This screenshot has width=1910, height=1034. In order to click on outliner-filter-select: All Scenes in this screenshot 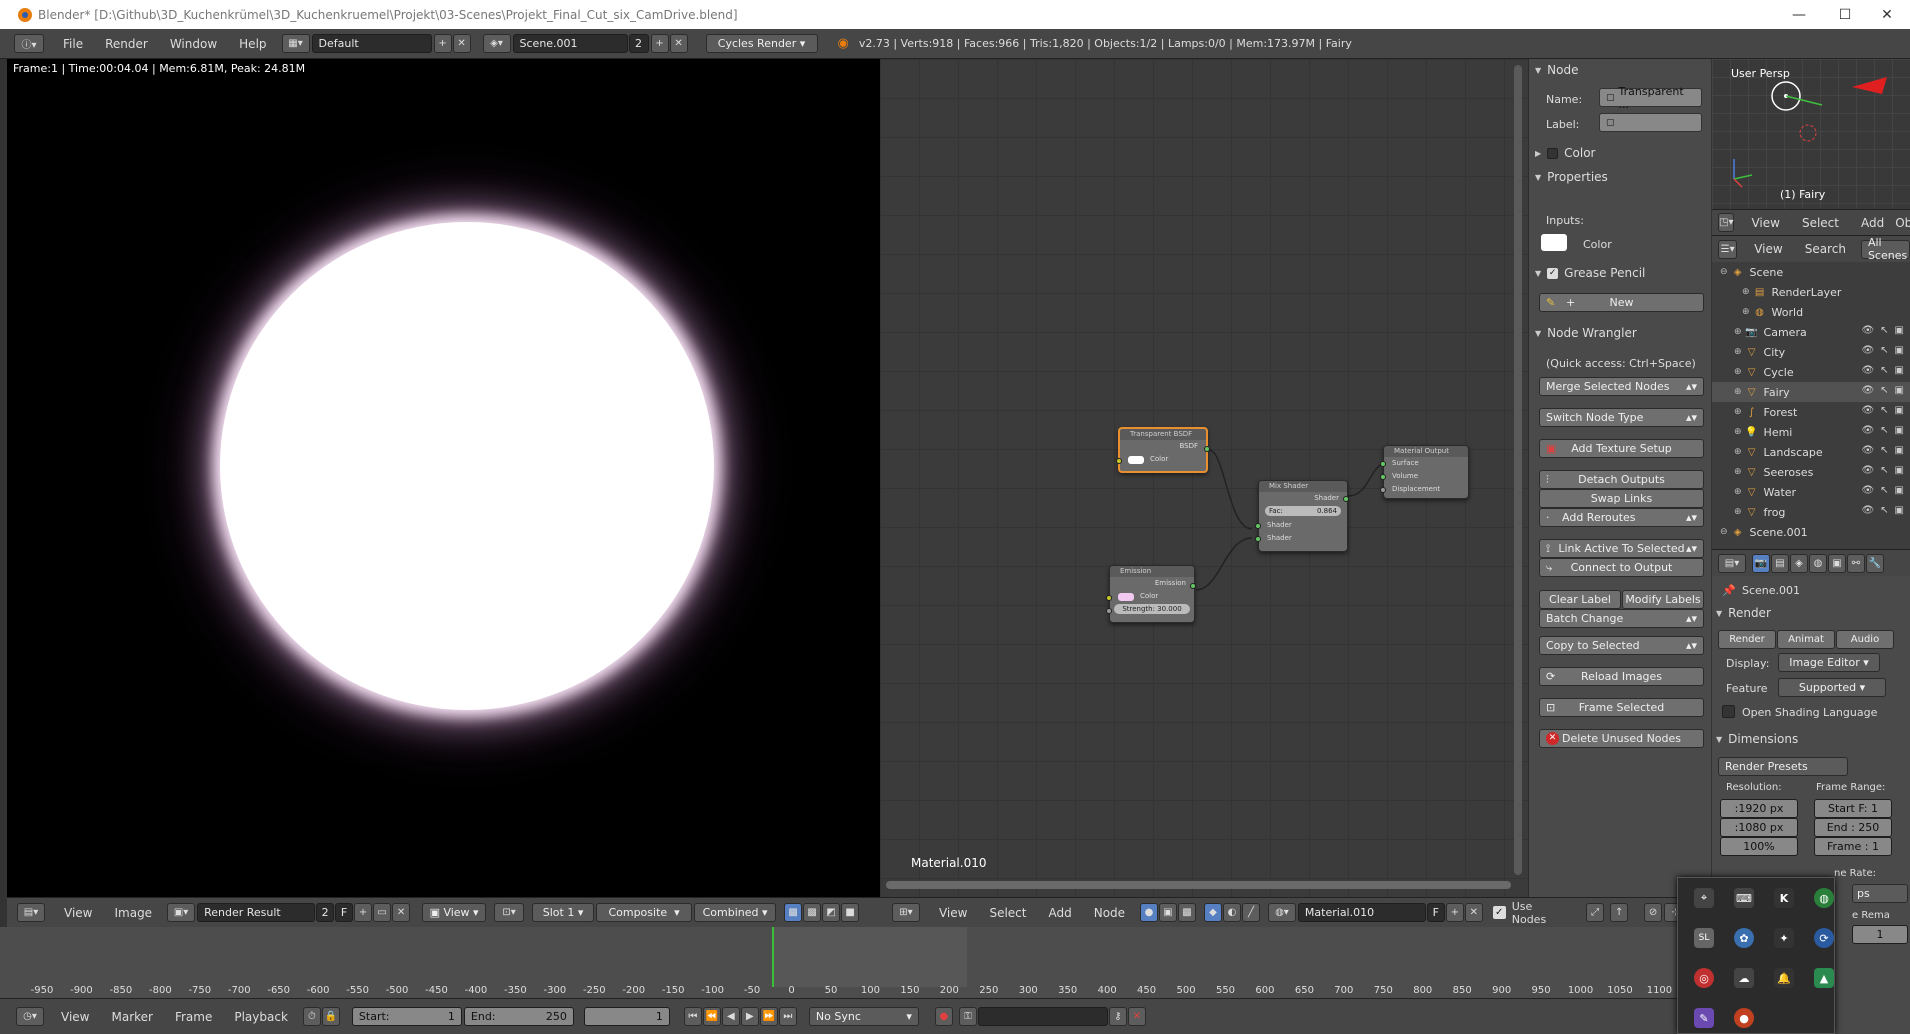, I will do `click(1885, 249)`.